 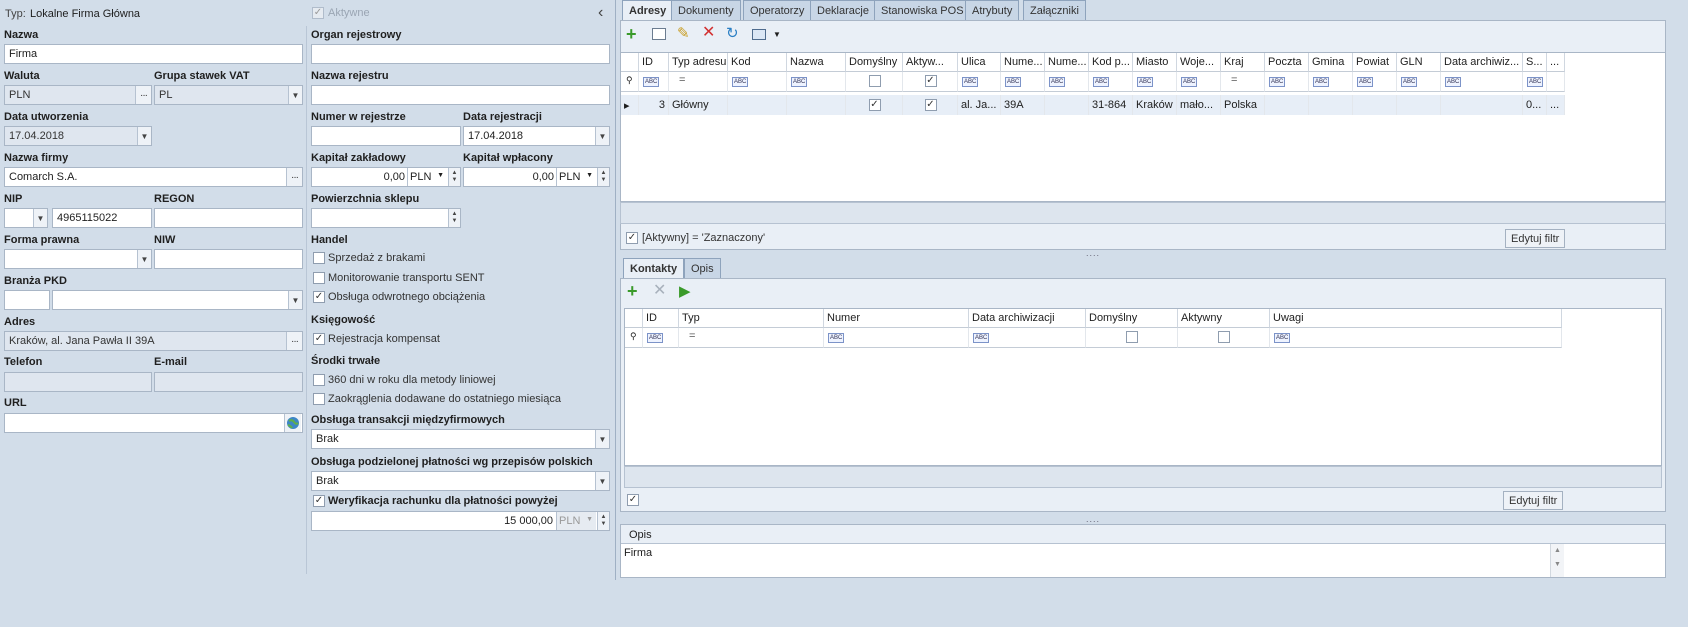 What do you see at coordinates (930, 105) in the screenshot?
I see `address-cell: ✓` at bounding box center [930, 105].